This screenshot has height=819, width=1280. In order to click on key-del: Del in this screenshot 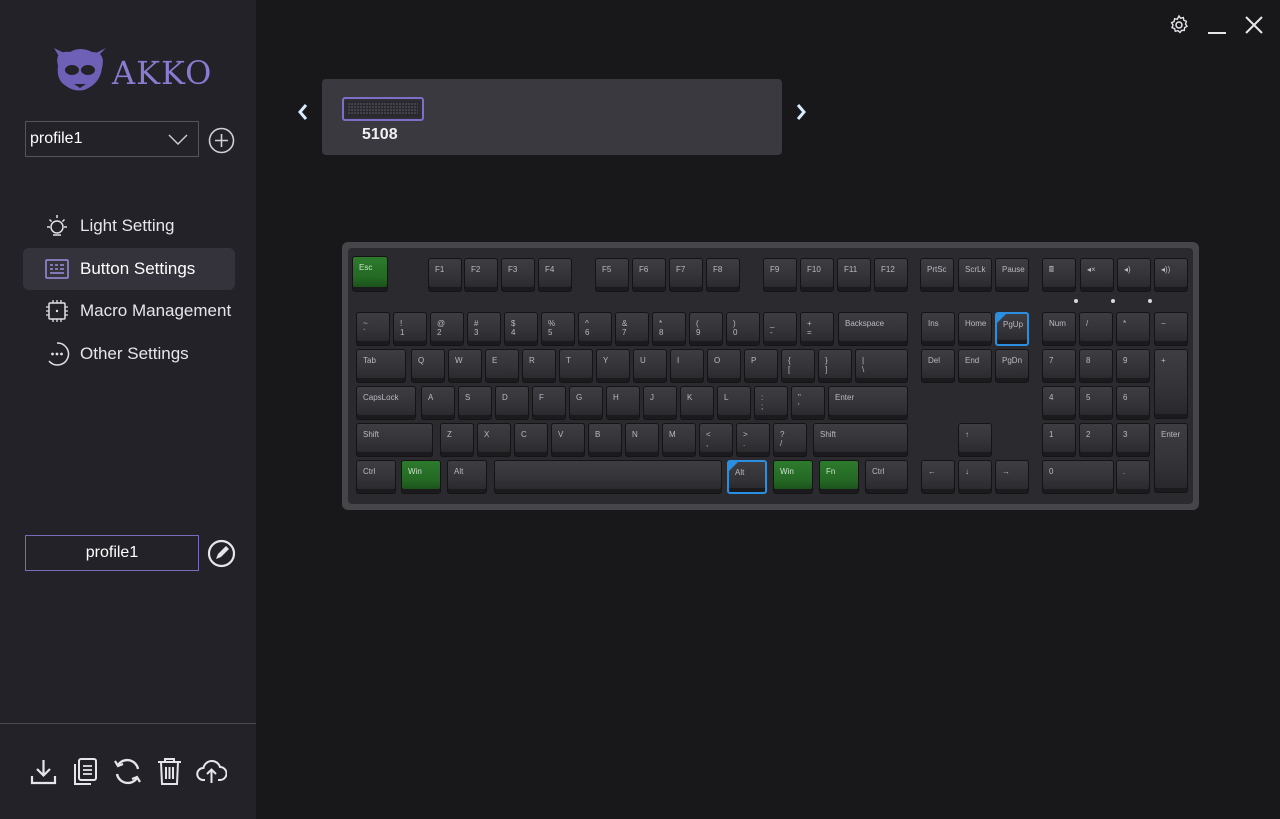, I will do `click(938, 366)`.